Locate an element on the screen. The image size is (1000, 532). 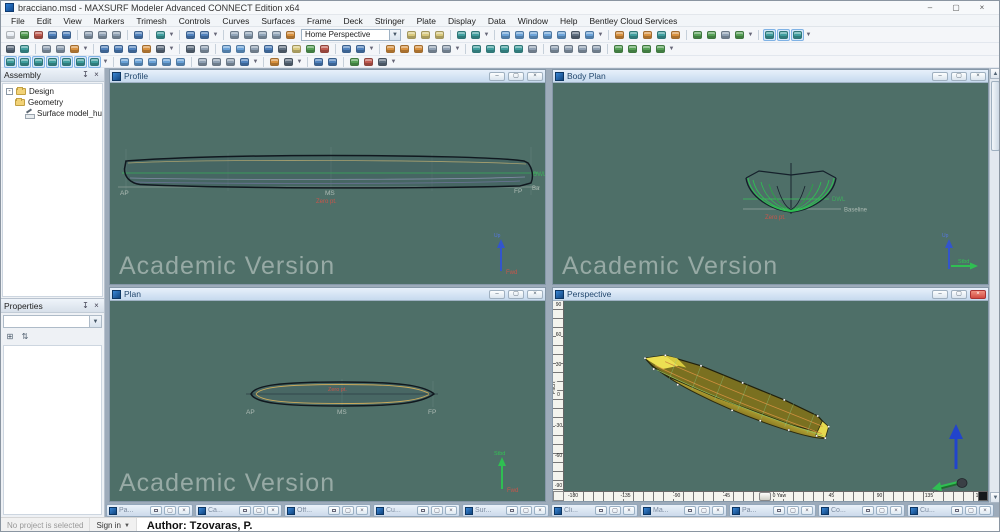
menu-item-markers: Markers is located at coordinates (109, 21).